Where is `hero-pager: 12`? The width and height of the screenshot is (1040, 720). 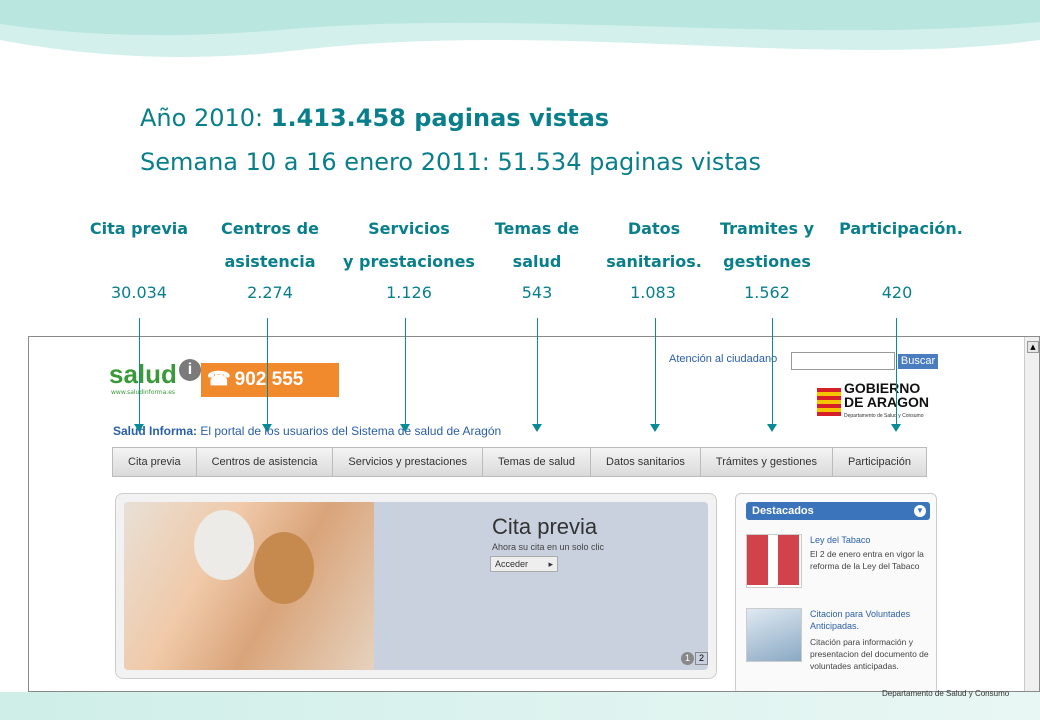
hero-pager: 12 is located at coordinates (694, 658).